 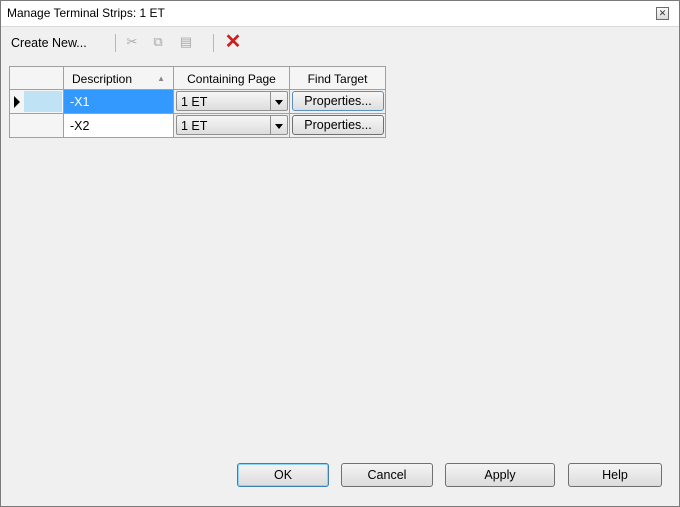 What do you see at coordinates (132, 42) in the screenshot?
I see `cut-icon: ✂` at bounding box center [132, 42].